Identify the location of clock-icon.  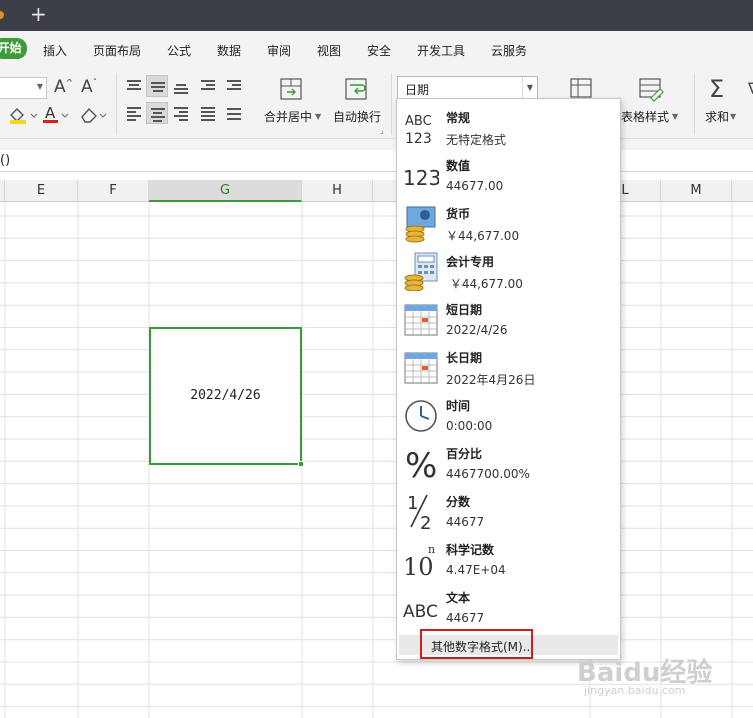
(421, 416).